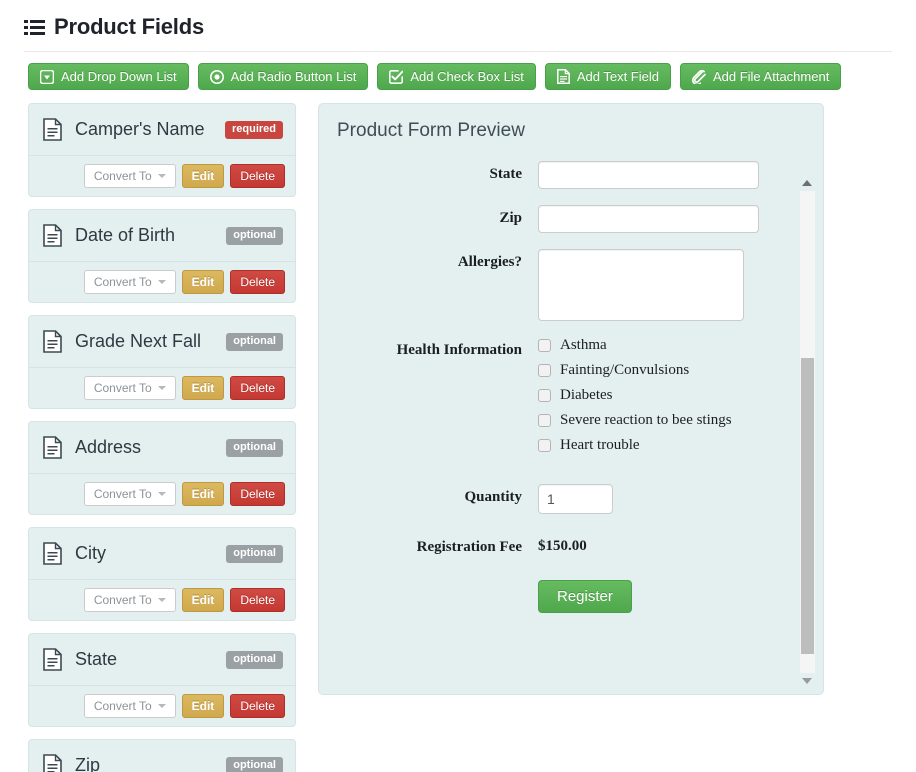 The image size is (916, 772). I want to click on checkbox-option: Diabetes, so click(666, 395).